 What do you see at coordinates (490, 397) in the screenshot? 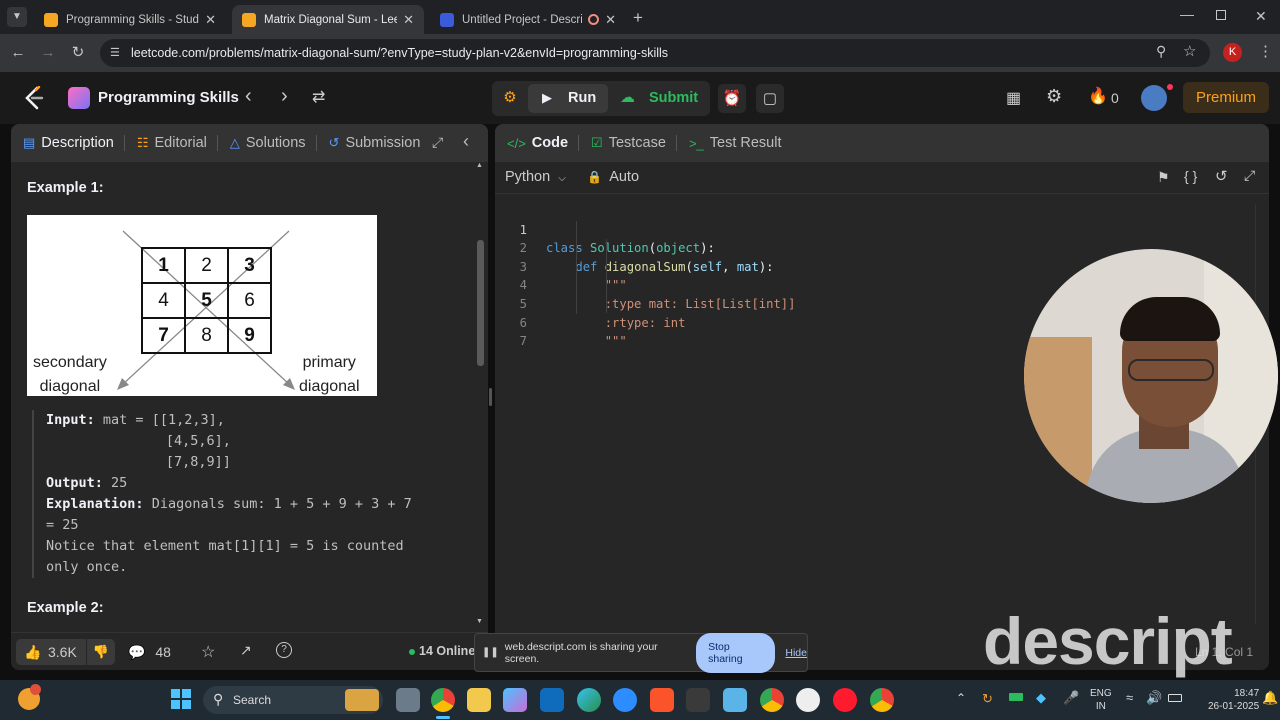
I see `panel-resize-handle` at bounding box center [490, 397].